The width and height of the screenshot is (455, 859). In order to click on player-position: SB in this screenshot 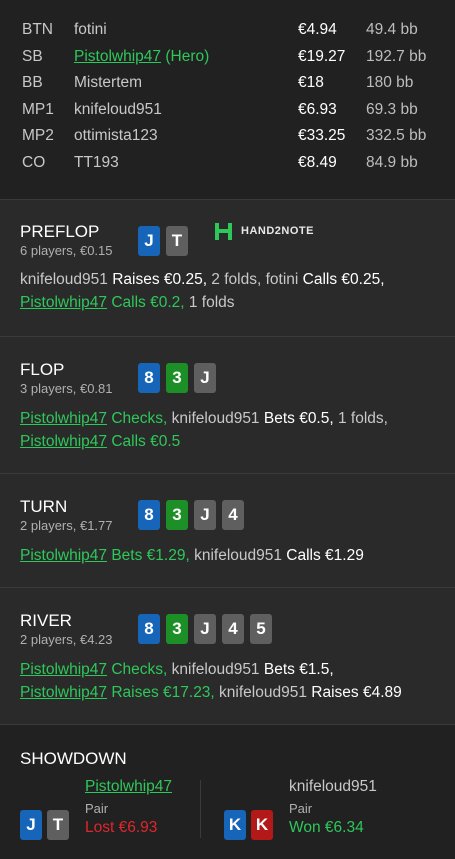, I will do `click(32, 56)`.